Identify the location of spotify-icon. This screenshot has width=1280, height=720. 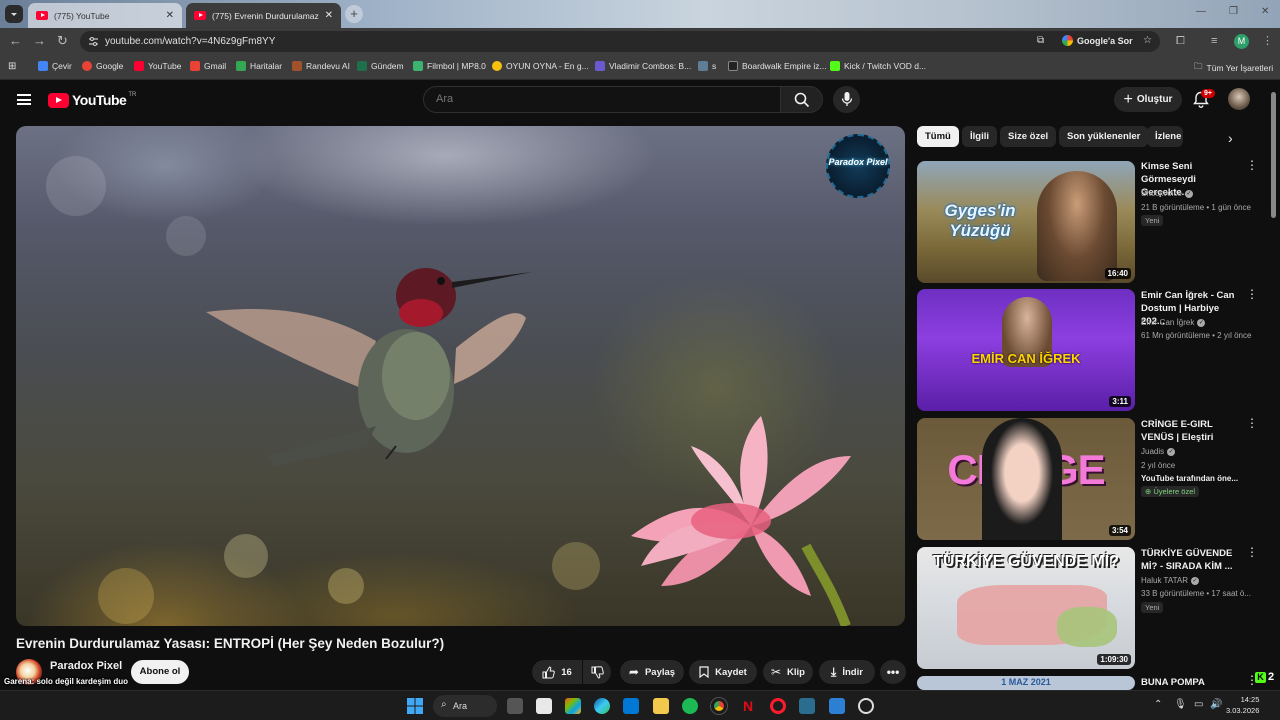
(690, 706).